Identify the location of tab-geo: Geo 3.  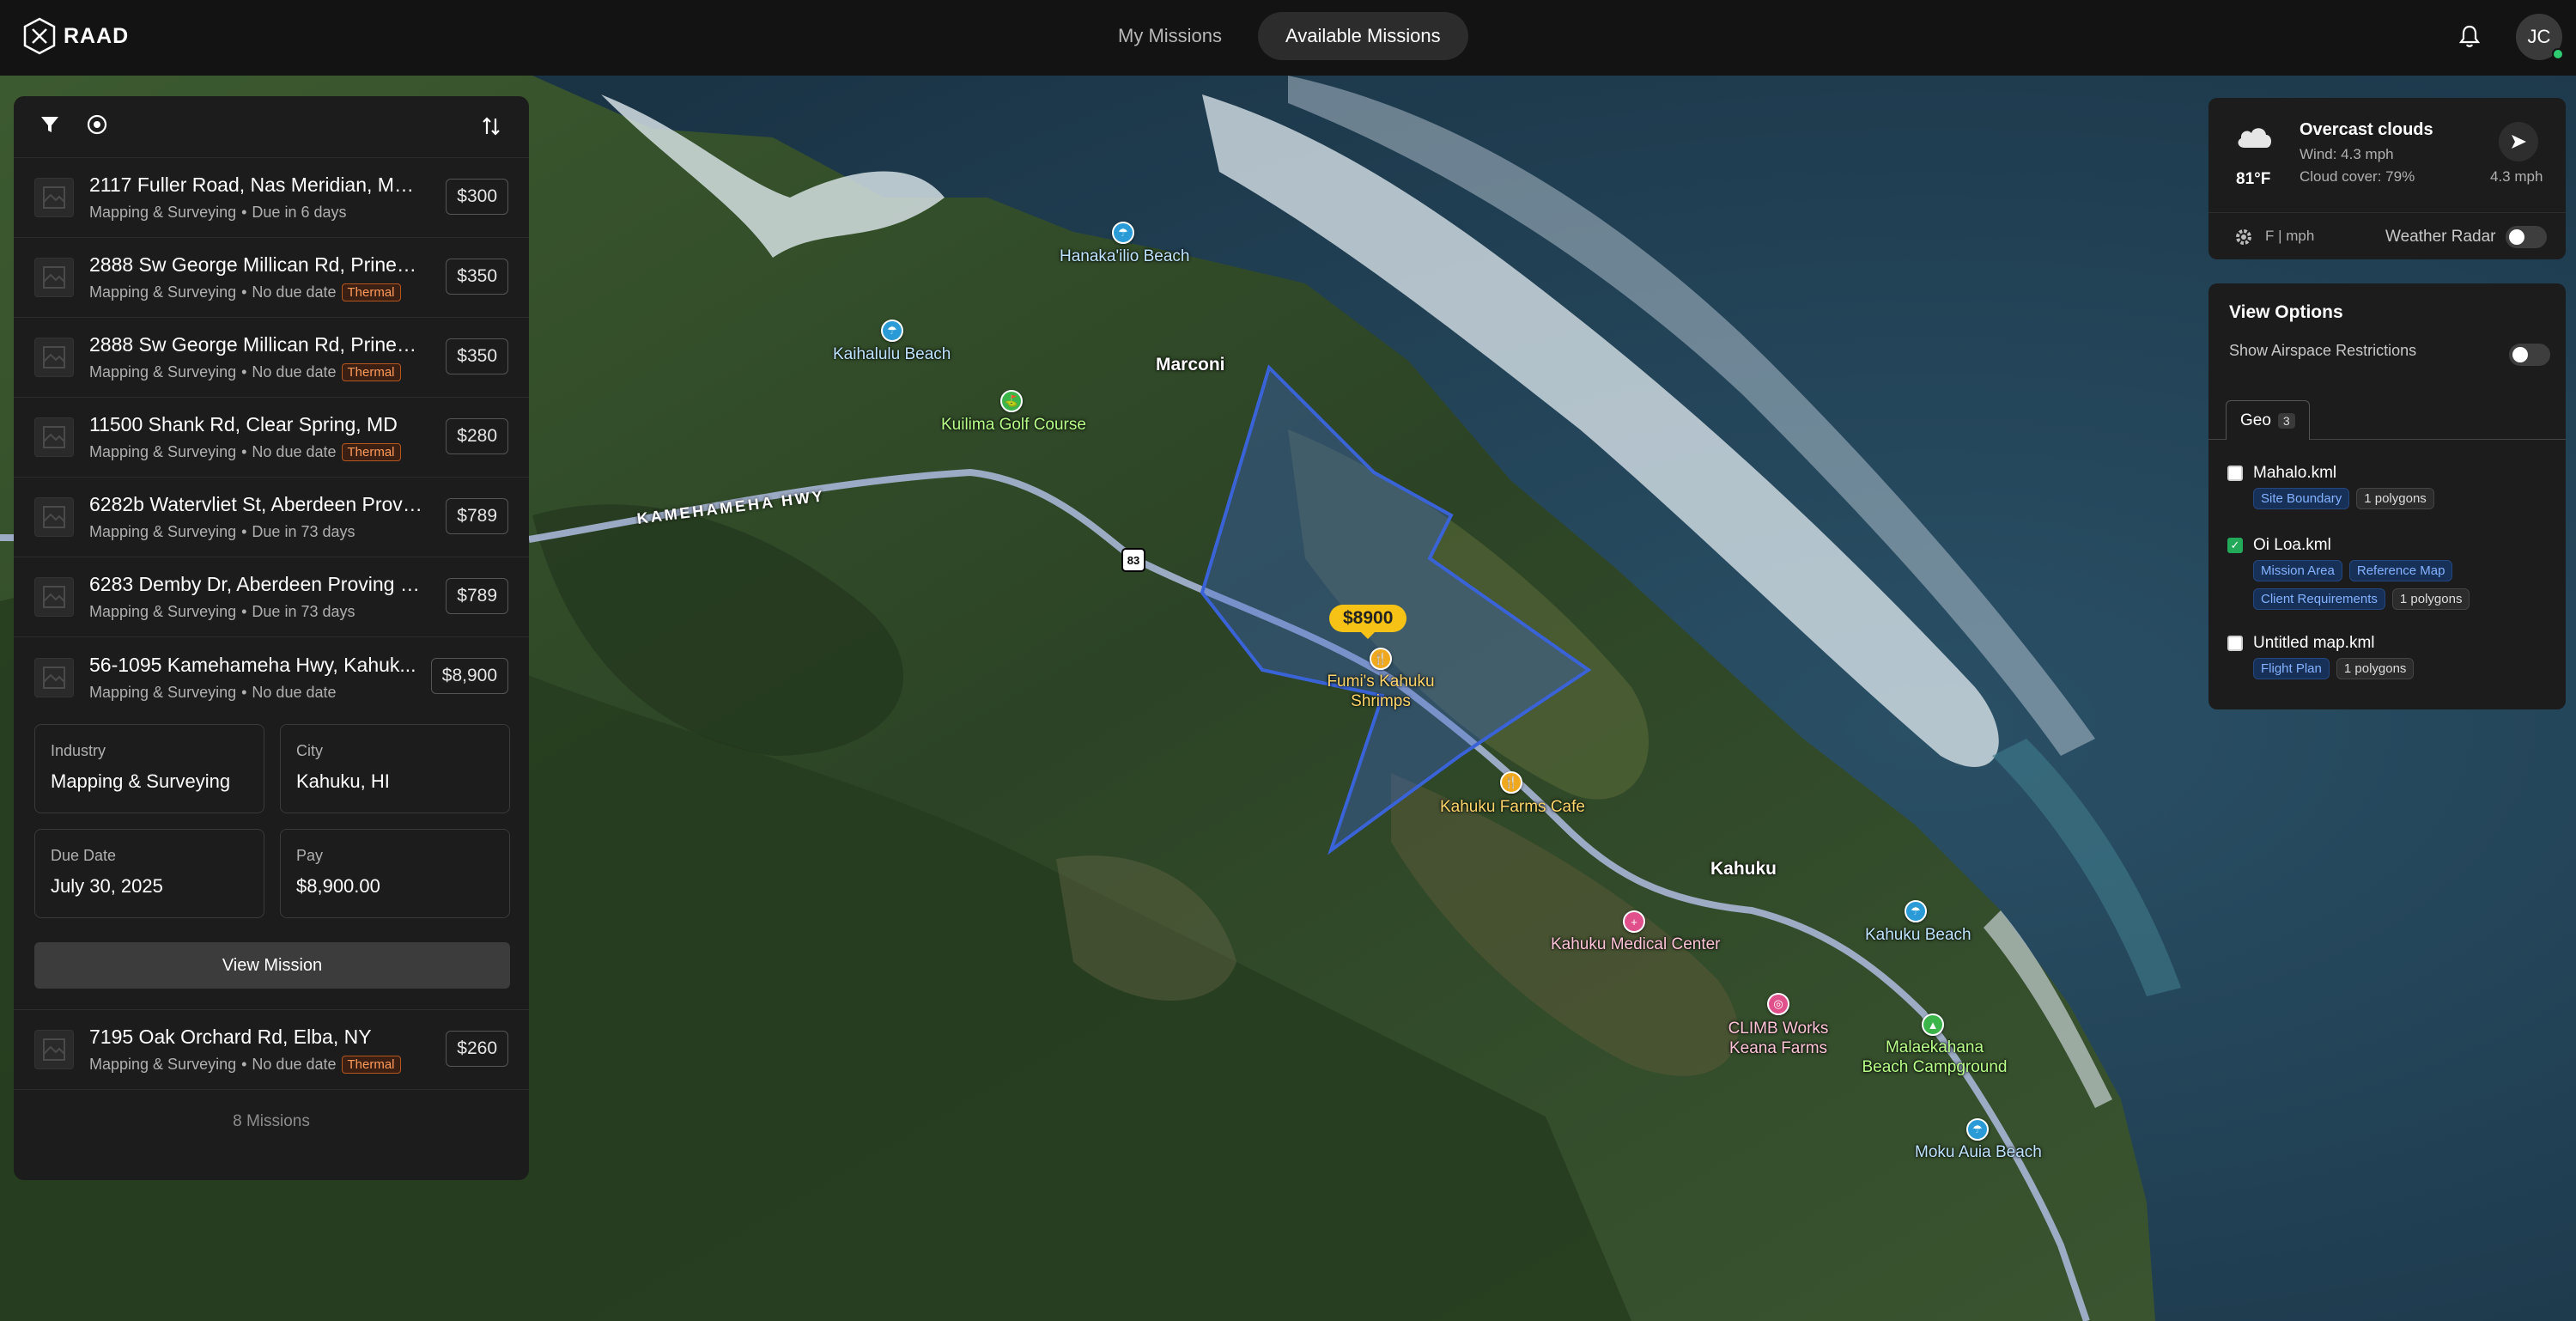
(2268, 420).